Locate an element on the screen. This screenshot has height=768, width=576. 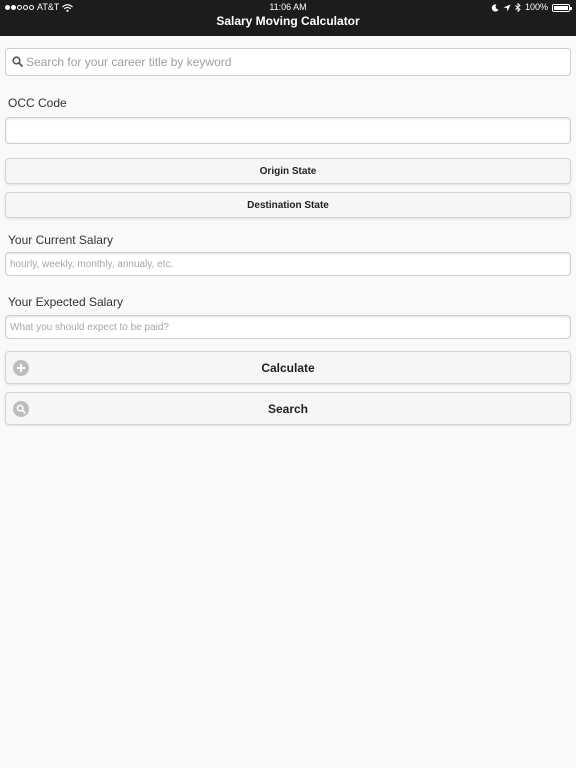
destination-state-button: Destination State is located at coordinates (288, 205).